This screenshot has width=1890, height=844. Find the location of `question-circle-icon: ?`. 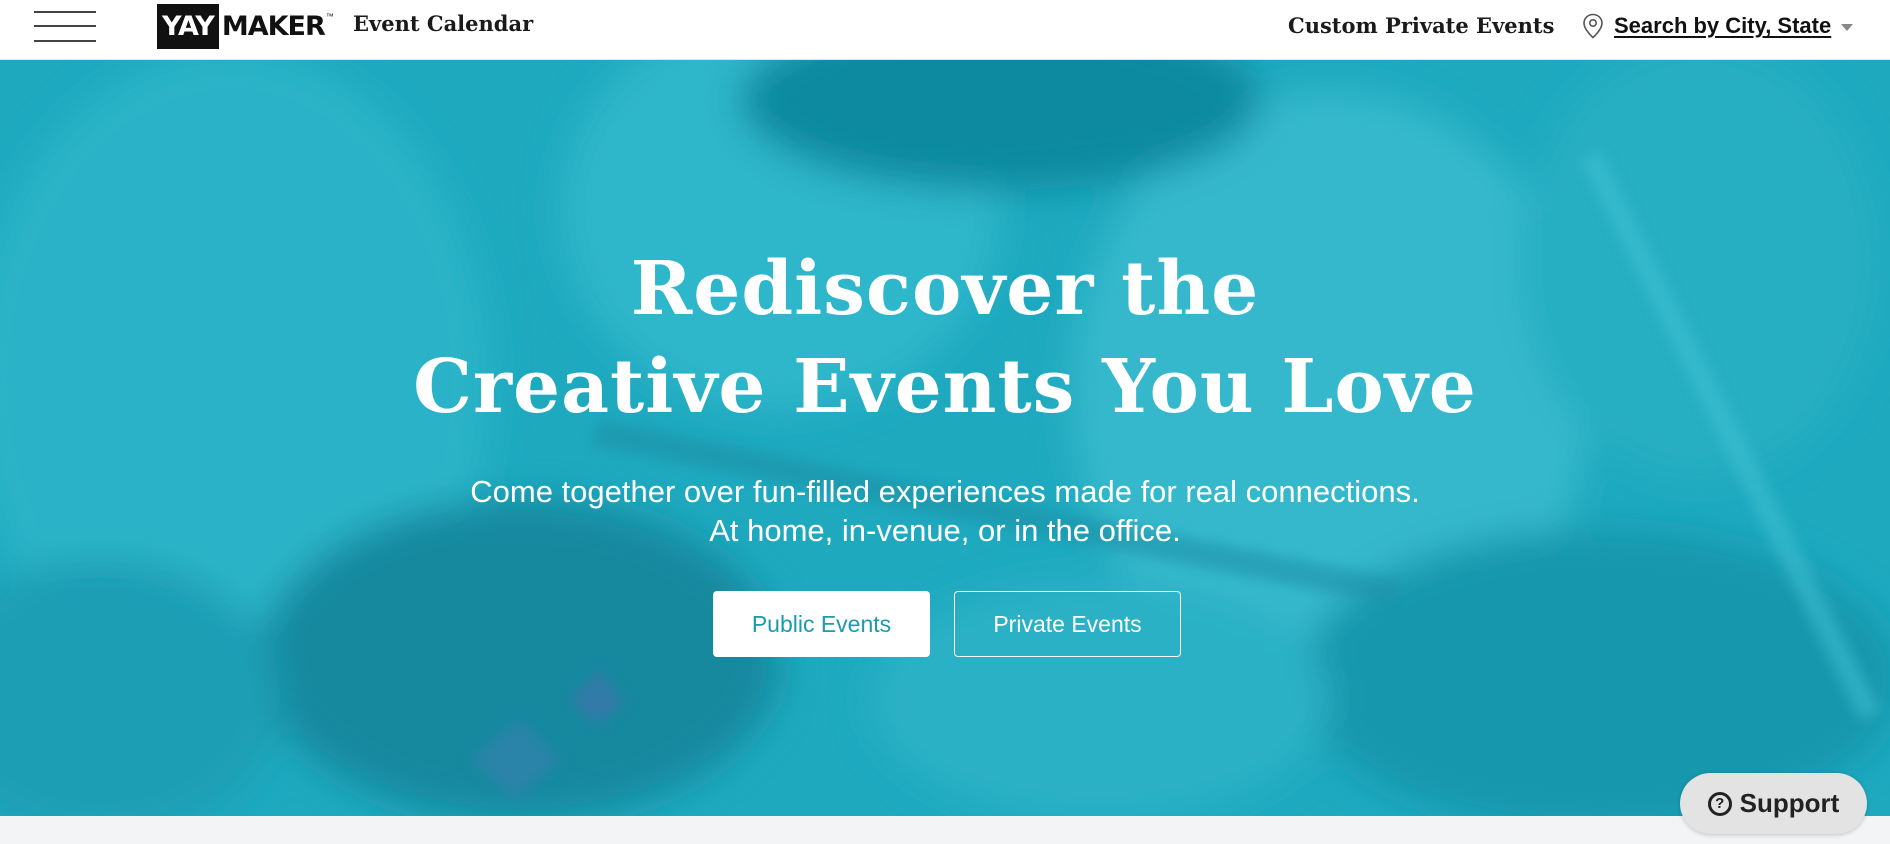

question-circle-icon: ? is located at coordinates (1719, 803).